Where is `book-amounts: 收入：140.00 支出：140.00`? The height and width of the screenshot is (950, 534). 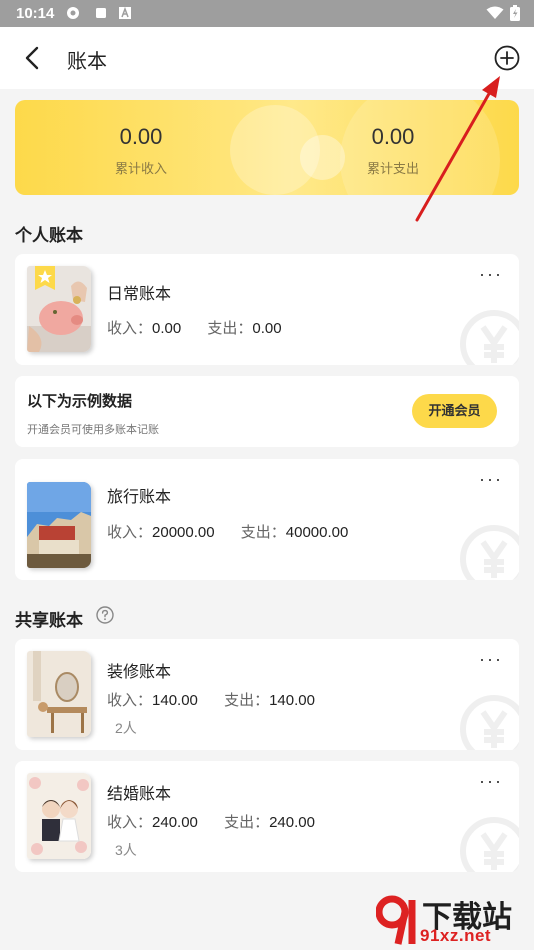 book-amounts: 收入：140.00 支出：140.00 is located at coordinates (211, 699).